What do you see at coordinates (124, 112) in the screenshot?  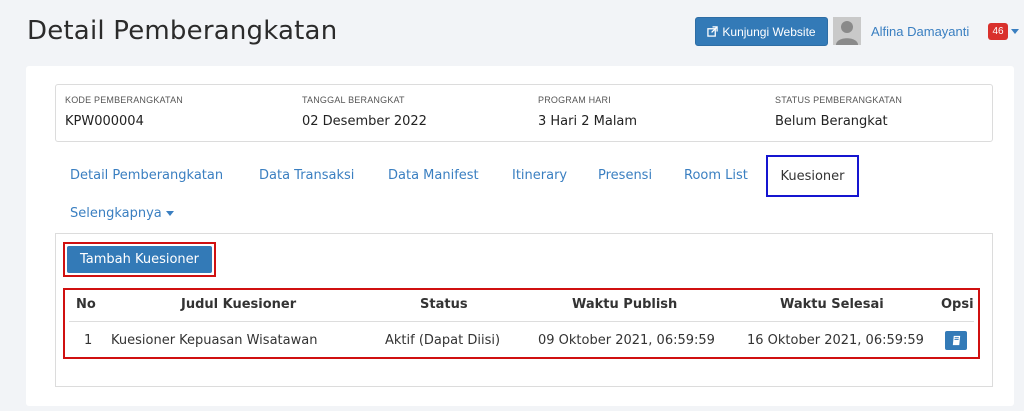 I see `info-kode: KODE PEMBERANGKATAN KPW000004` at bounding box center [124, 112].